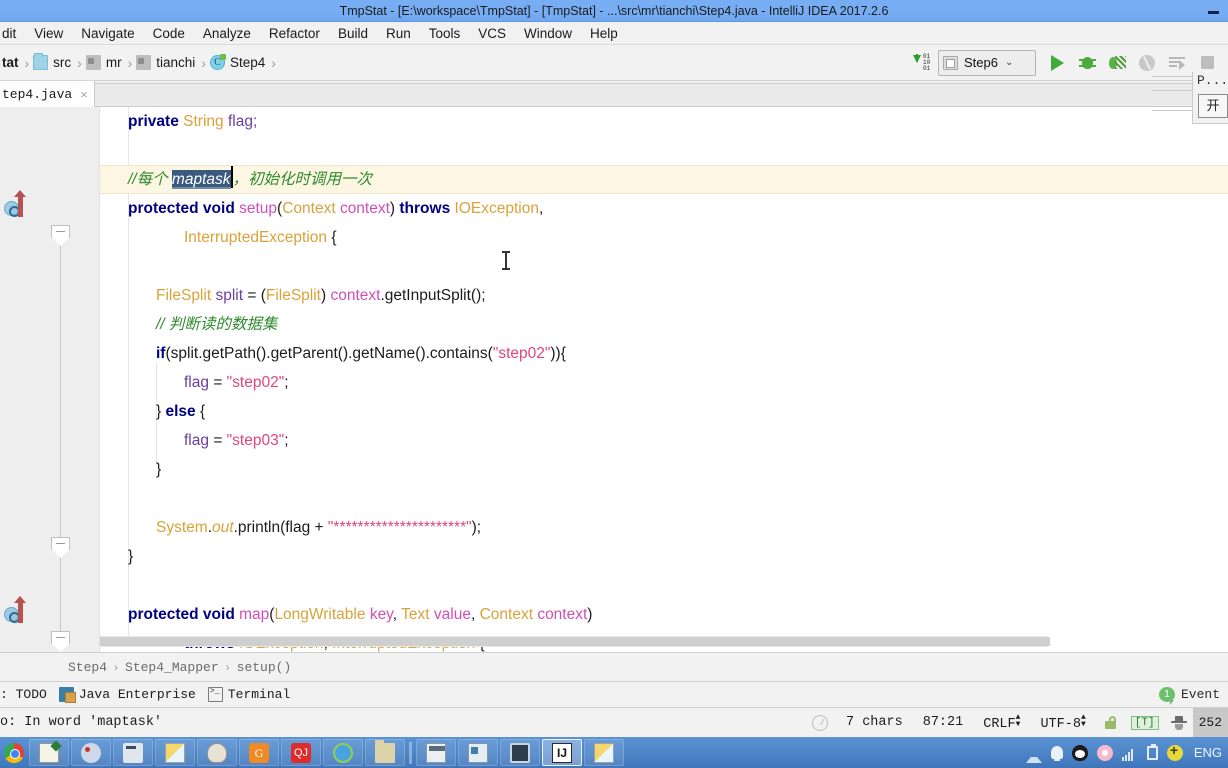  Describe the element at coordinates (60, 547) in the screenshot. I see `fold-handle-setup-end` at that location.